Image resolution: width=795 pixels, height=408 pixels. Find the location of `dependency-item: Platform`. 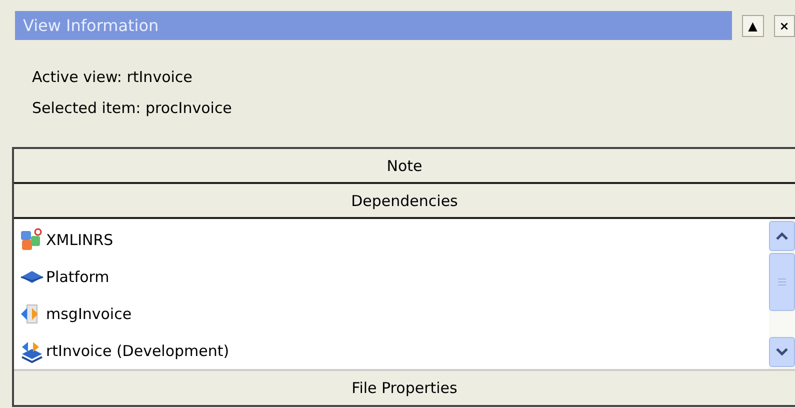

dependency-item: Platform is located at coordinates (78, 277).